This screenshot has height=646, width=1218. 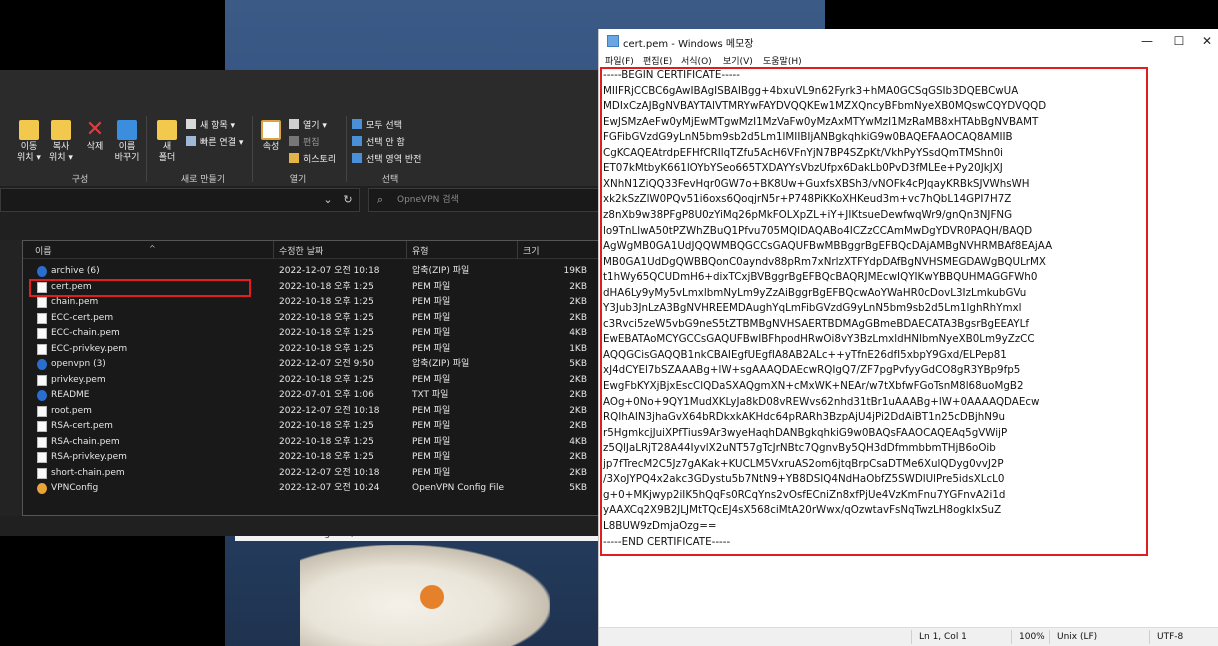 I want to click on open-button: 열기 ▾, so click(x=308, y=124).